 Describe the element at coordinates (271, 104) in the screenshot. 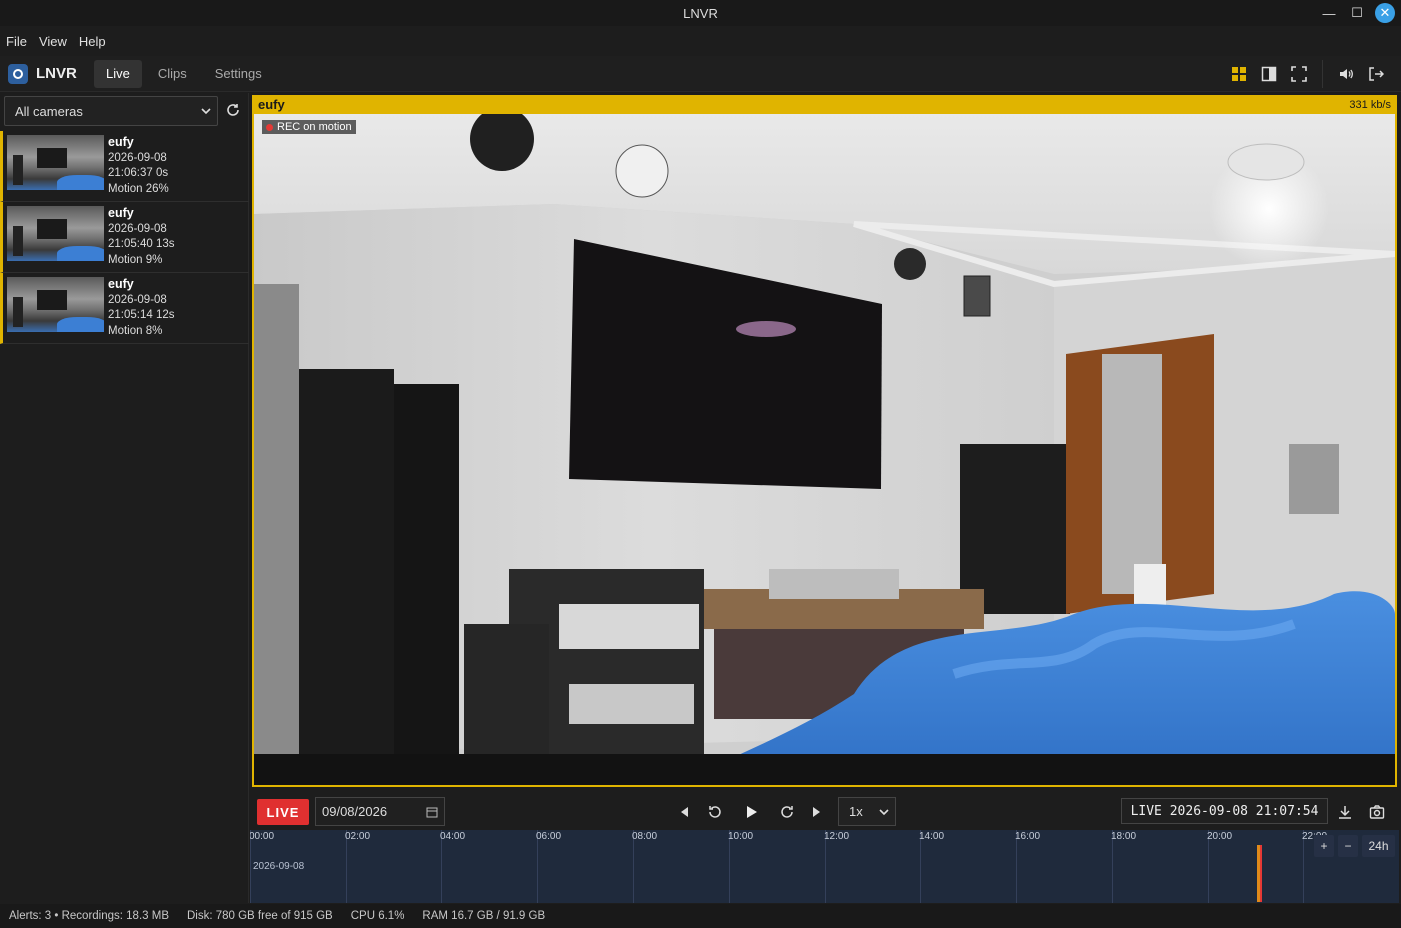

I see `camera-name: eufy` at that location.